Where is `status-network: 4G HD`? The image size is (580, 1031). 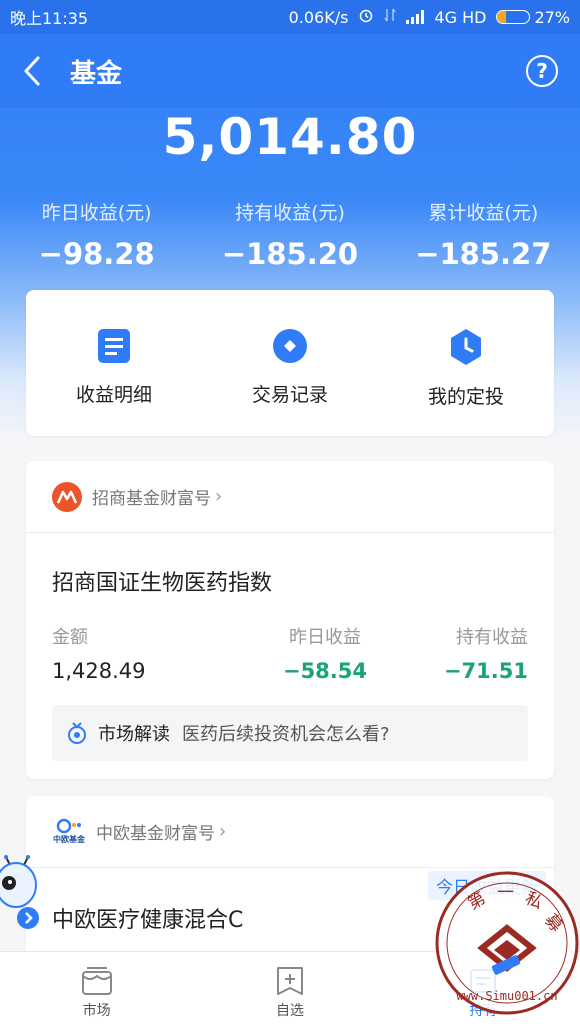
status-network: 4G HD is located at coordinates (460, 17).